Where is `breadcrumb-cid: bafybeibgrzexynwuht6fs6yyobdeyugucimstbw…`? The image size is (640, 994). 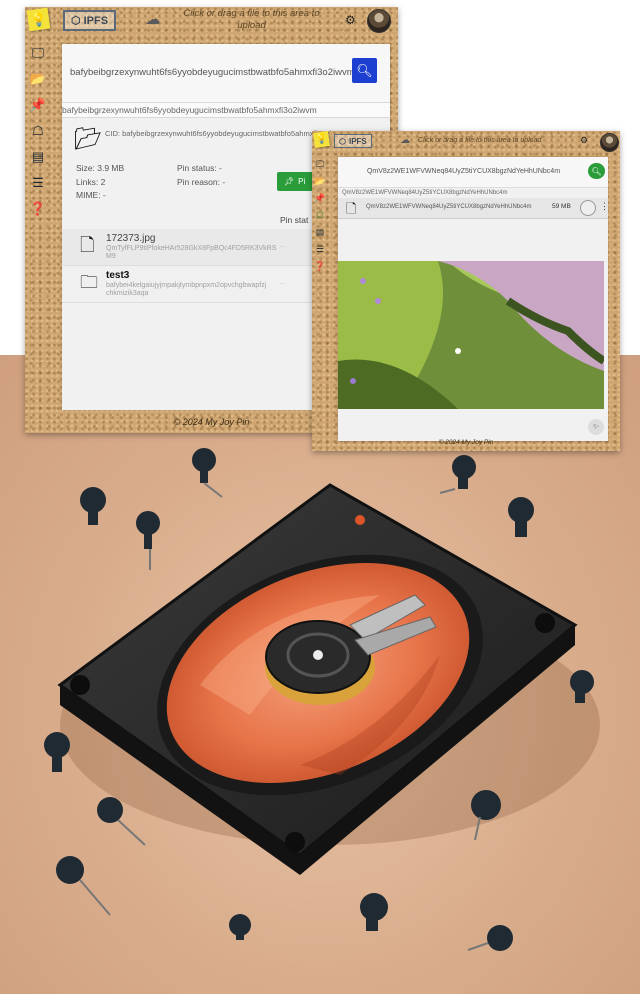
breadcrumb-cid: bafybeibgrzexynwuht6fs6yyobdeyugucimstbw… is located at coordinates (226, 110).